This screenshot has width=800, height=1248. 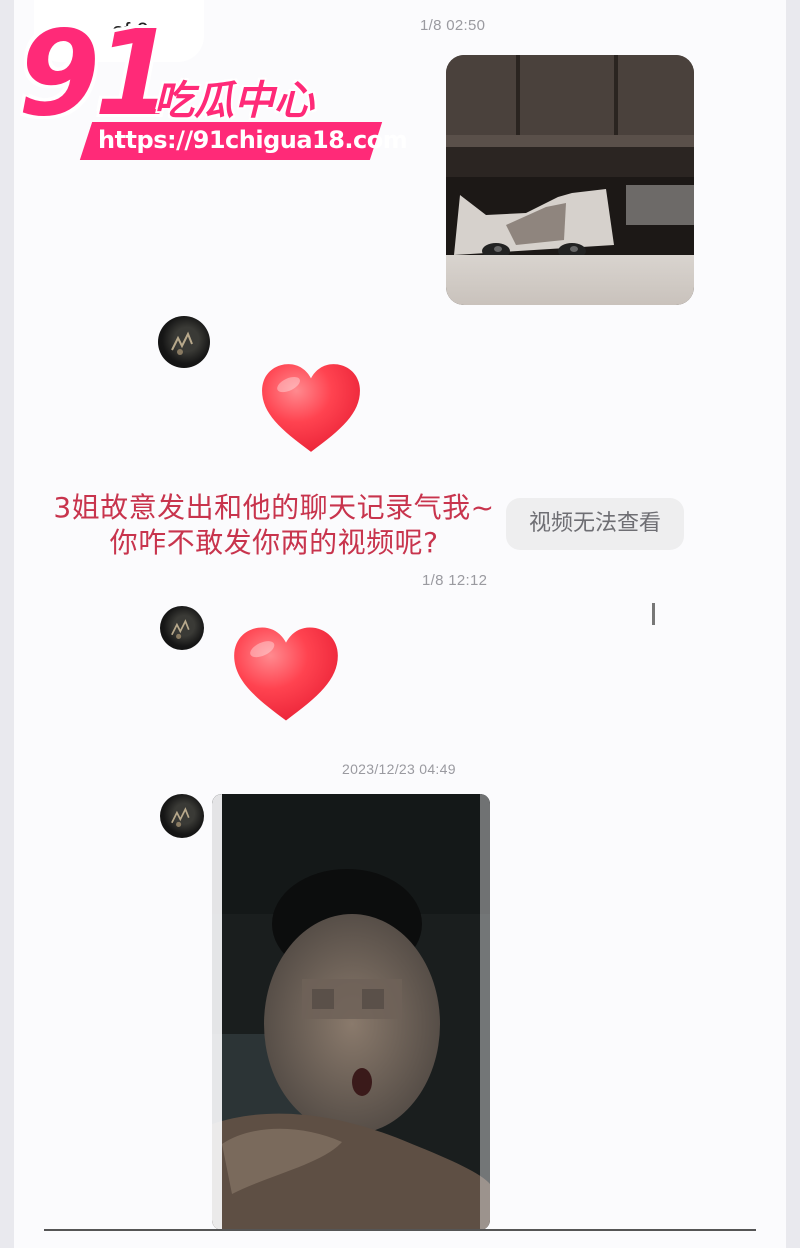 What do you see at coordinates (274, 542) in the screenshot?
I see `overlay-caption-line-2: 你咋不敢发你两的视频呢?` at bounding box center [274, 542].